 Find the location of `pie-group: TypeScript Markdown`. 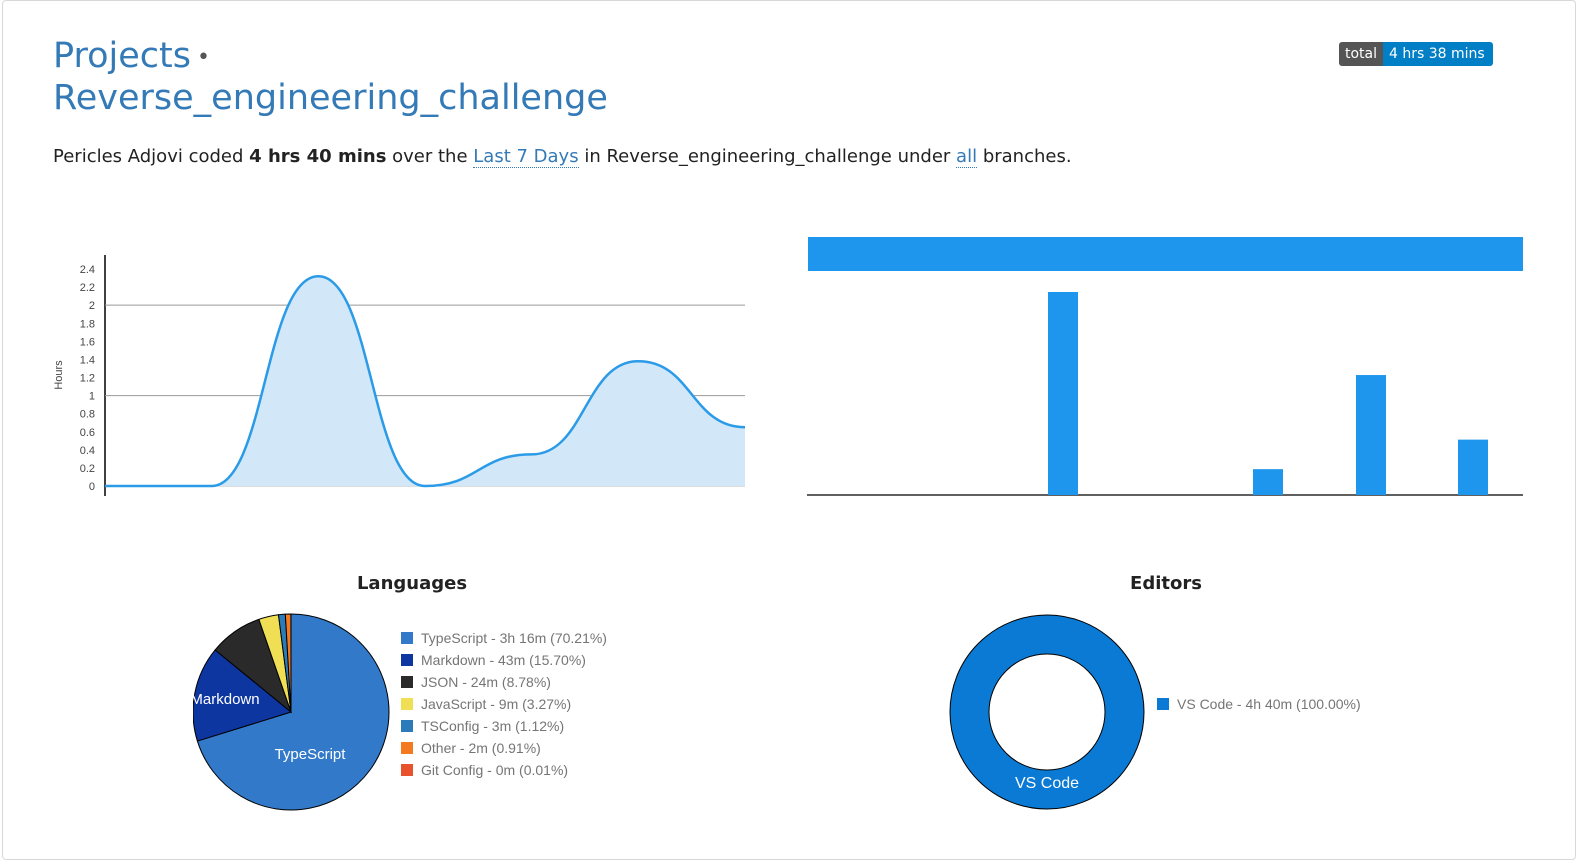

pie-group: TypeScript Markdown is located at coordinates (289, 712).